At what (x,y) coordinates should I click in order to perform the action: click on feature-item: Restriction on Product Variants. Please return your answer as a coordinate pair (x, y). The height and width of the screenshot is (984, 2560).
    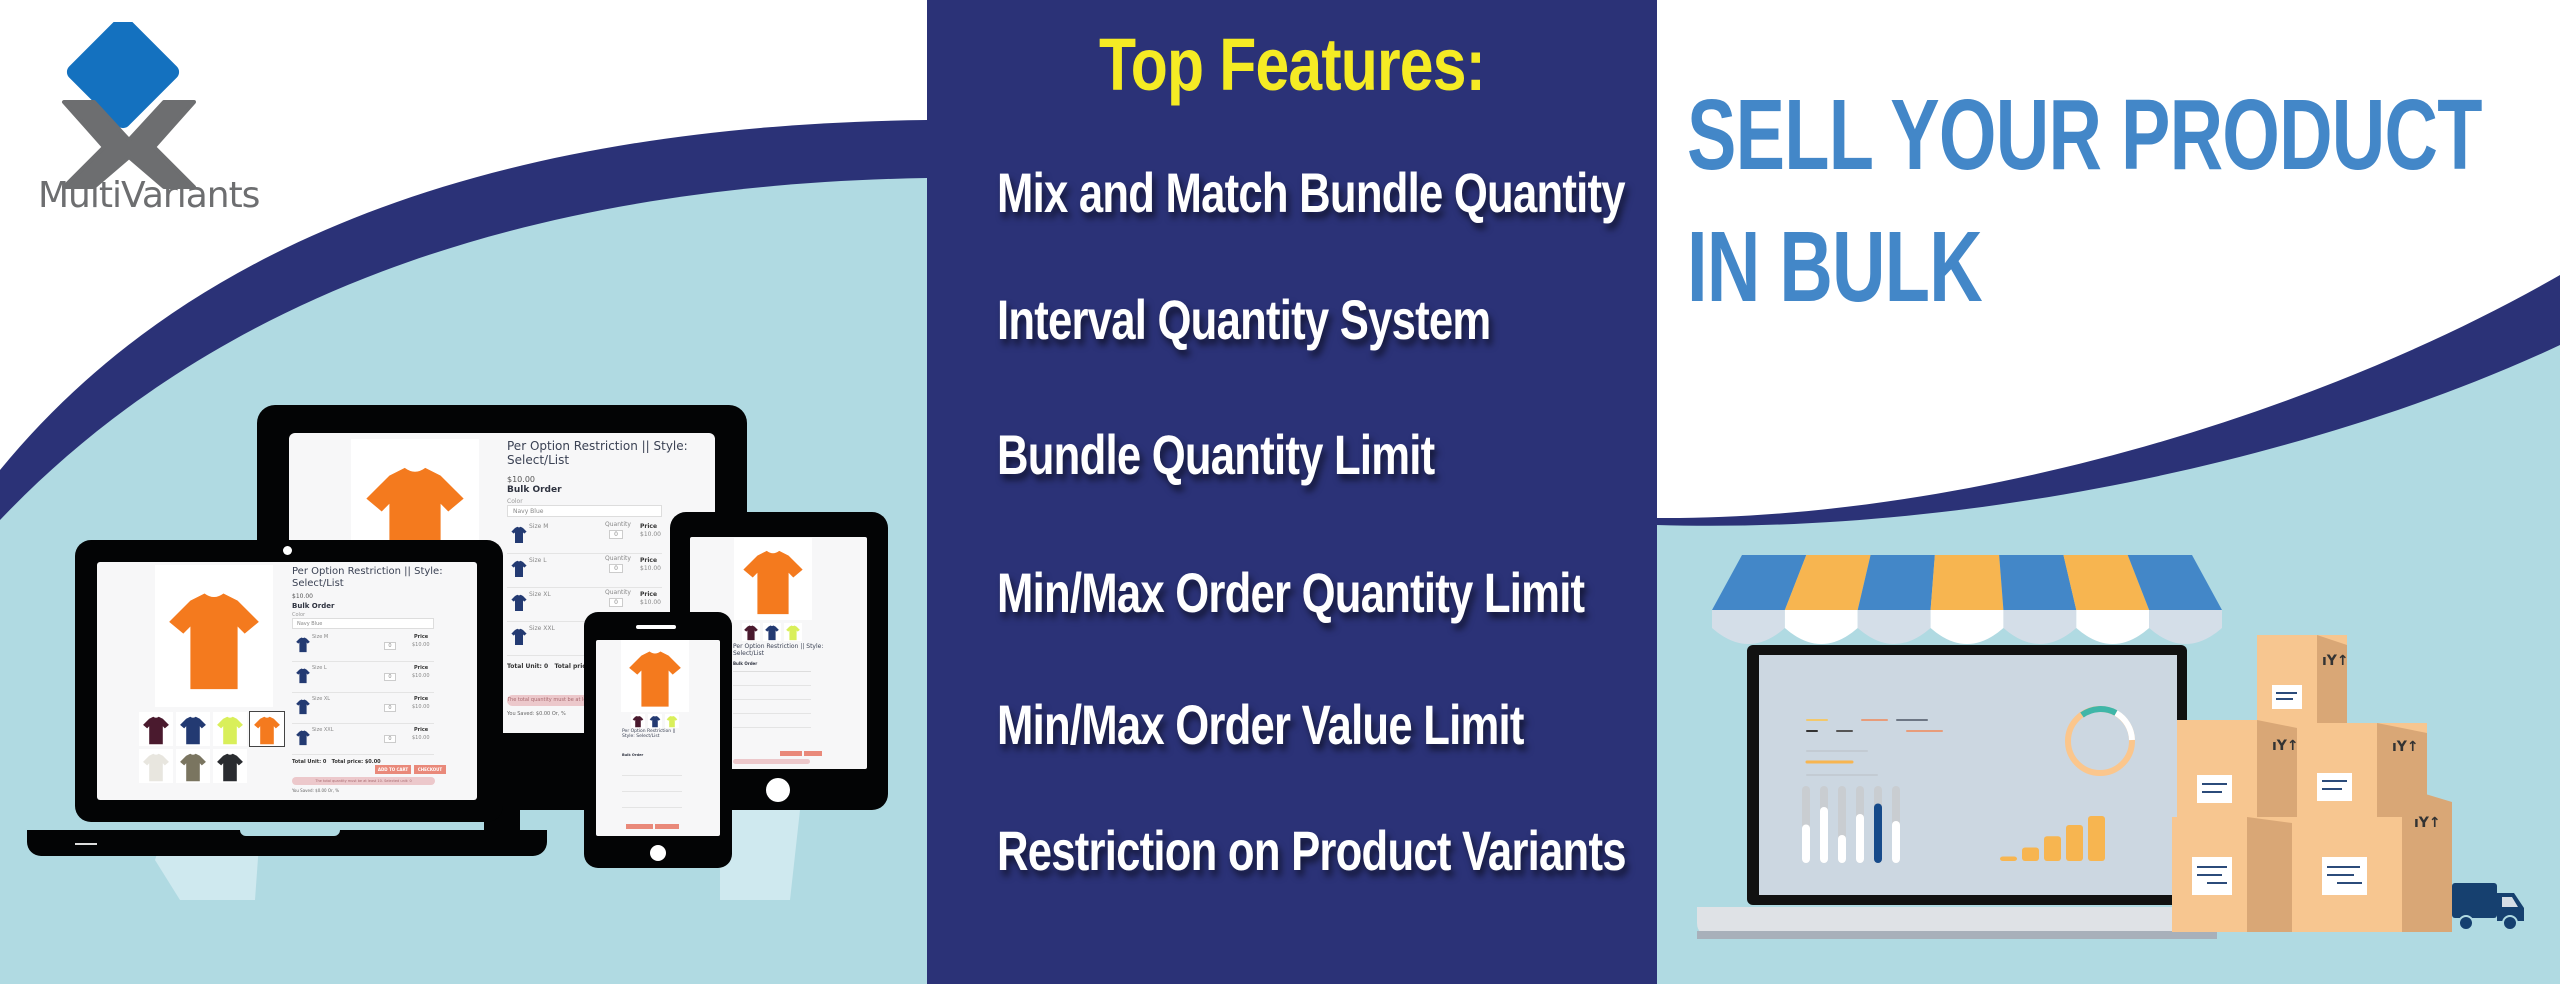
    Looking at the image, I should click on (1311, 850).